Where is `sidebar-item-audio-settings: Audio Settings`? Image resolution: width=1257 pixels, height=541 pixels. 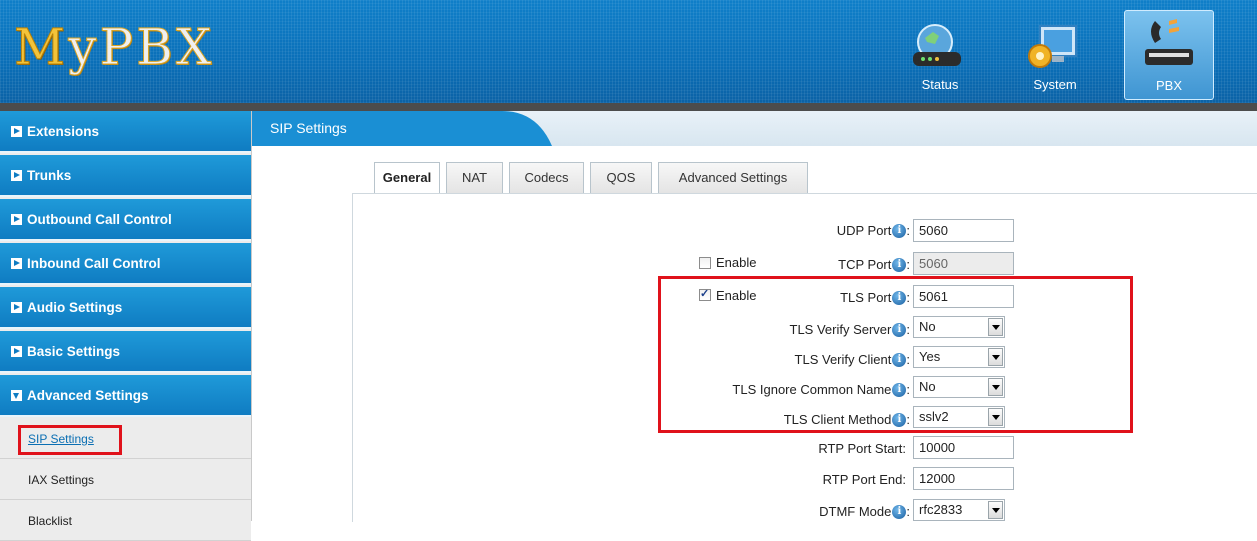
sidebar-item-audio-settings: Audio Settings is located at coordinates (125, 308).